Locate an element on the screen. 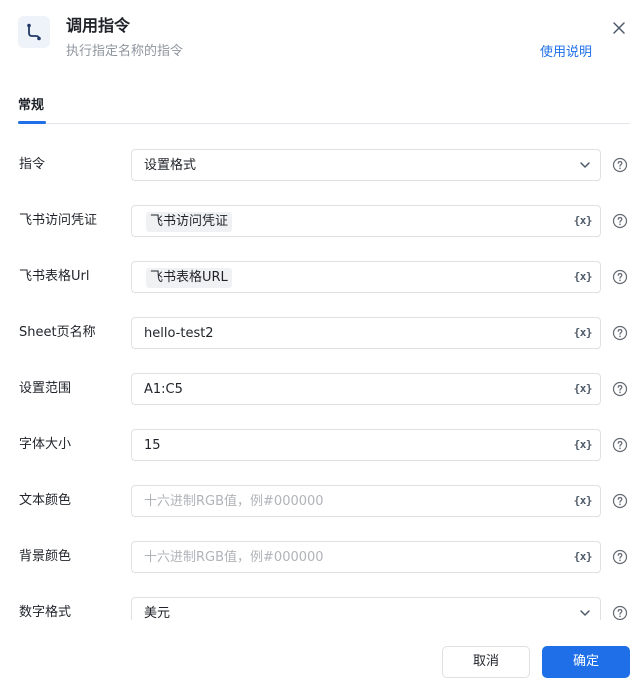 This screenshot has width=641, height=692. dialog-title: 调用指令 is located at coordinates (98, 25).